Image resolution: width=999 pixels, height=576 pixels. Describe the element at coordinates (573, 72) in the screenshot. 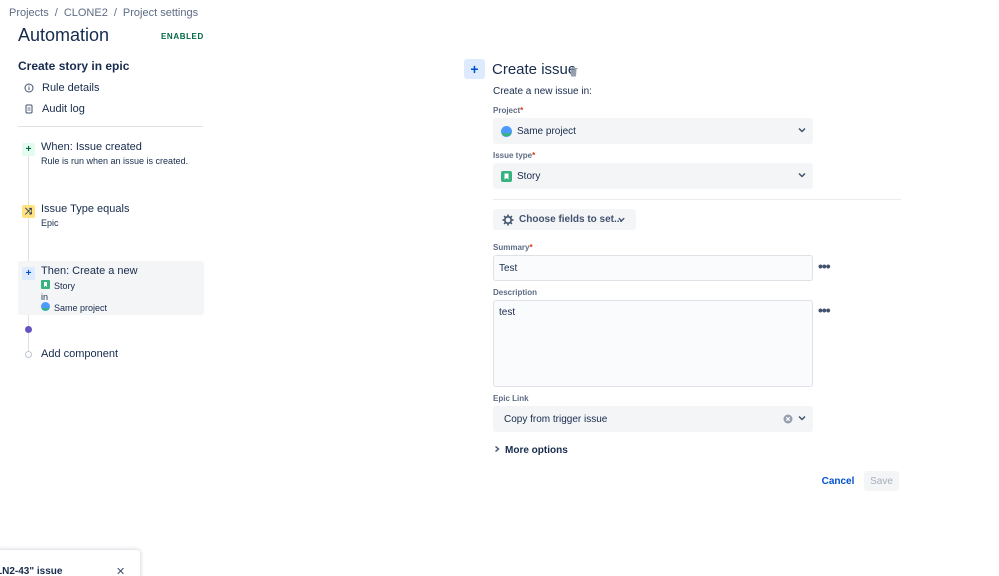

I see `trash-icon` at that location.